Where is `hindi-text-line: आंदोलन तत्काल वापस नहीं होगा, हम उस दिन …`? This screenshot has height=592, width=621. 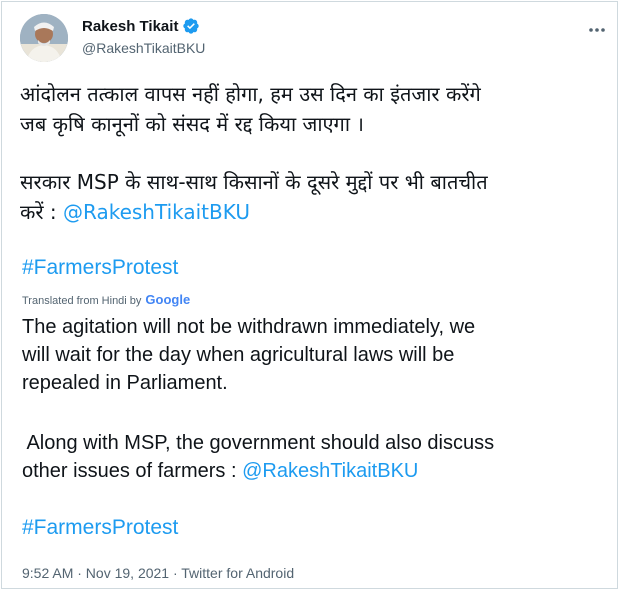 hindi-text-line: आंदोलन तत्काल वापस नहीं होगा, हम उस दिन … is located at coordinates (250, 94).